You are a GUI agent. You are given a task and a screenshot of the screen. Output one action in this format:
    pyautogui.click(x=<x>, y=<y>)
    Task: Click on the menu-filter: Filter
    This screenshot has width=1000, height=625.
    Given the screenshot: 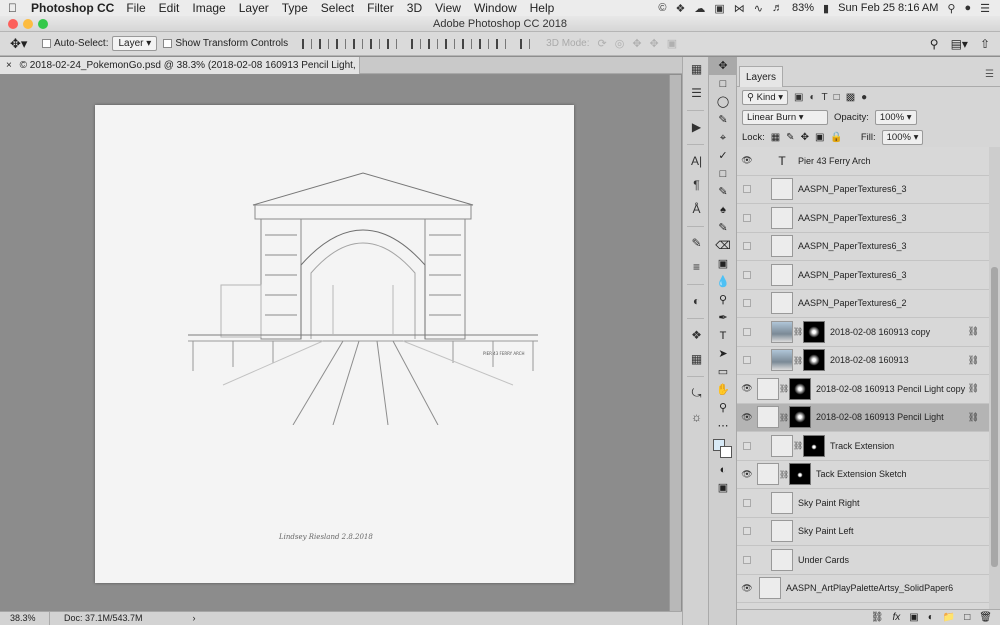 What is the action you would take?
    pyautogui.click(x=380, y=8)
    